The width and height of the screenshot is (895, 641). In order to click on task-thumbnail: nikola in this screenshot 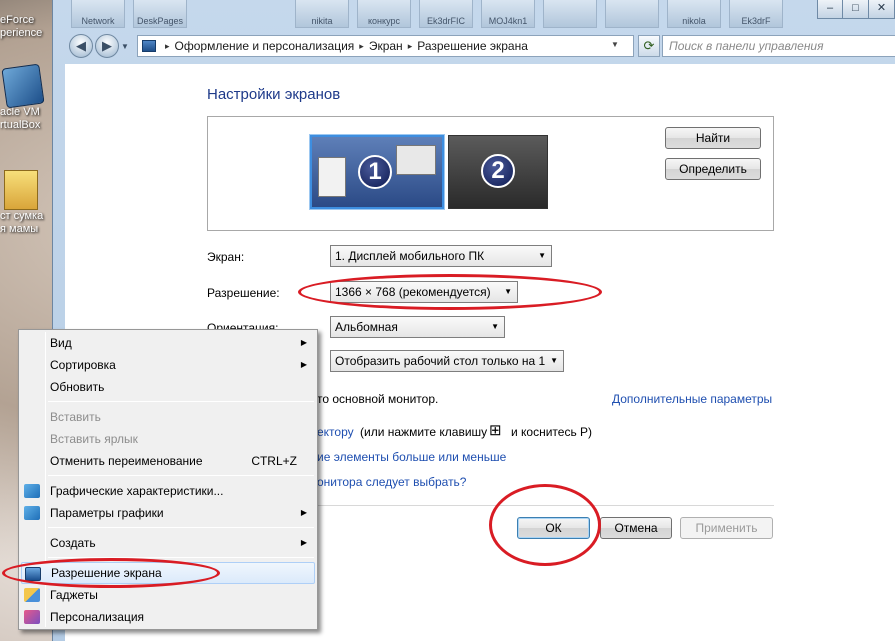, I will do `click(694, 14)`.